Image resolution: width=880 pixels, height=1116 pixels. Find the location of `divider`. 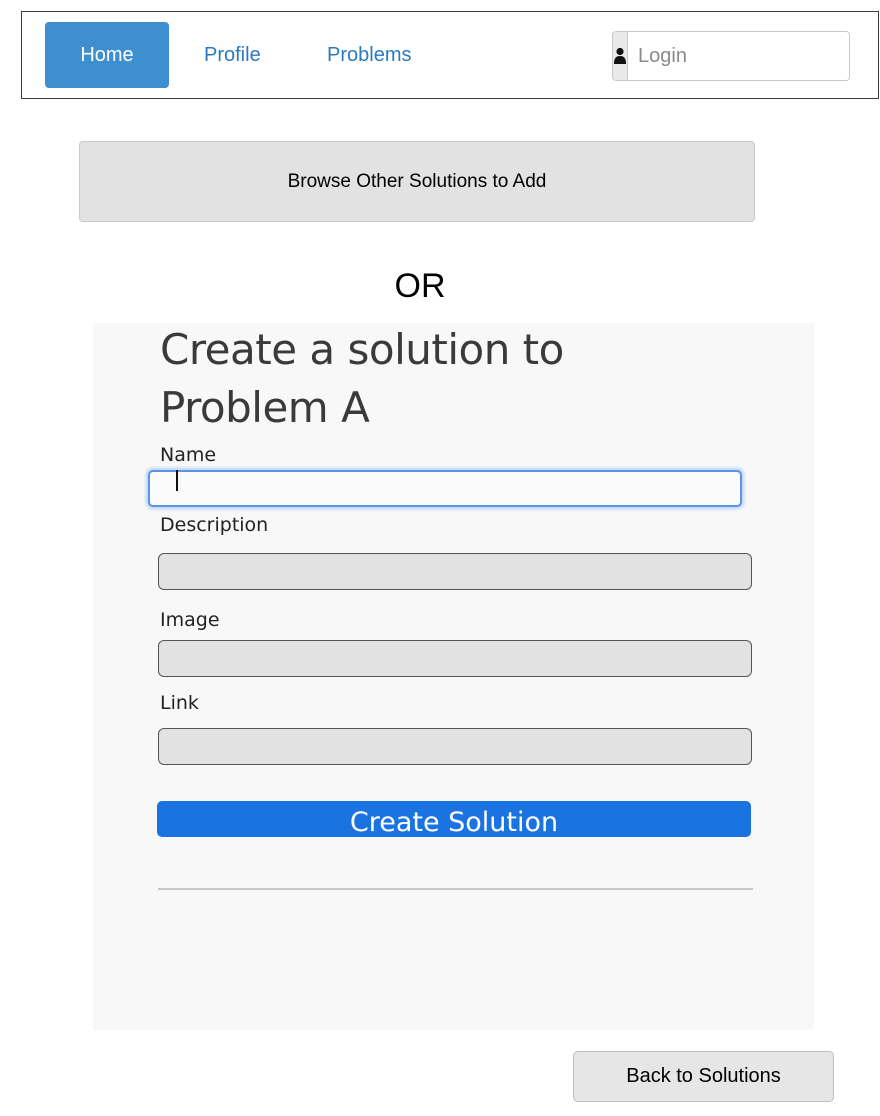

divider is located at coordinates (455, 889).